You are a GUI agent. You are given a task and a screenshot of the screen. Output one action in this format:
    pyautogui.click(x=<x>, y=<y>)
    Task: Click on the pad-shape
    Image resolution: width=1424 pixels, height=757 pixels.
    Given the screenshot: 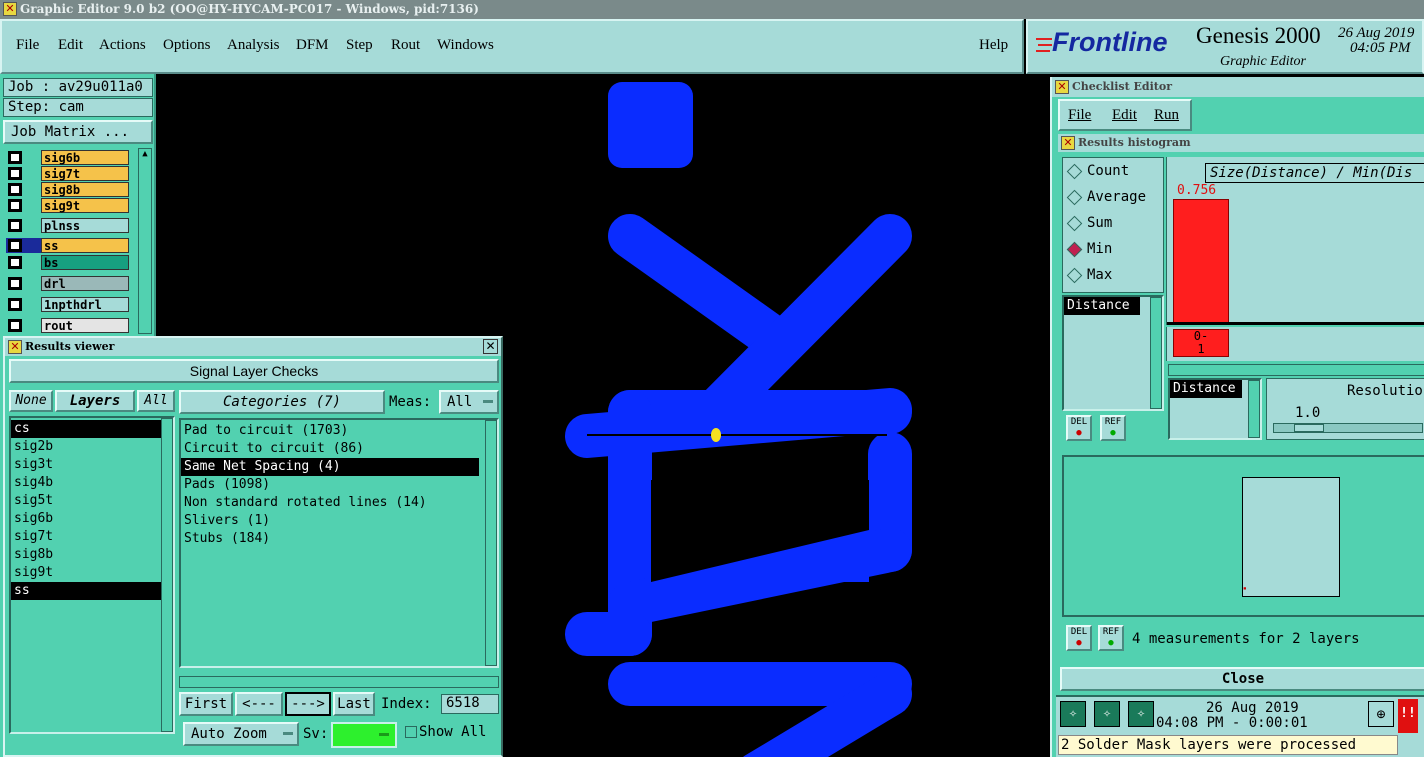 What is the action you would take?
    pyautogui.click(x=650, y=125)
    